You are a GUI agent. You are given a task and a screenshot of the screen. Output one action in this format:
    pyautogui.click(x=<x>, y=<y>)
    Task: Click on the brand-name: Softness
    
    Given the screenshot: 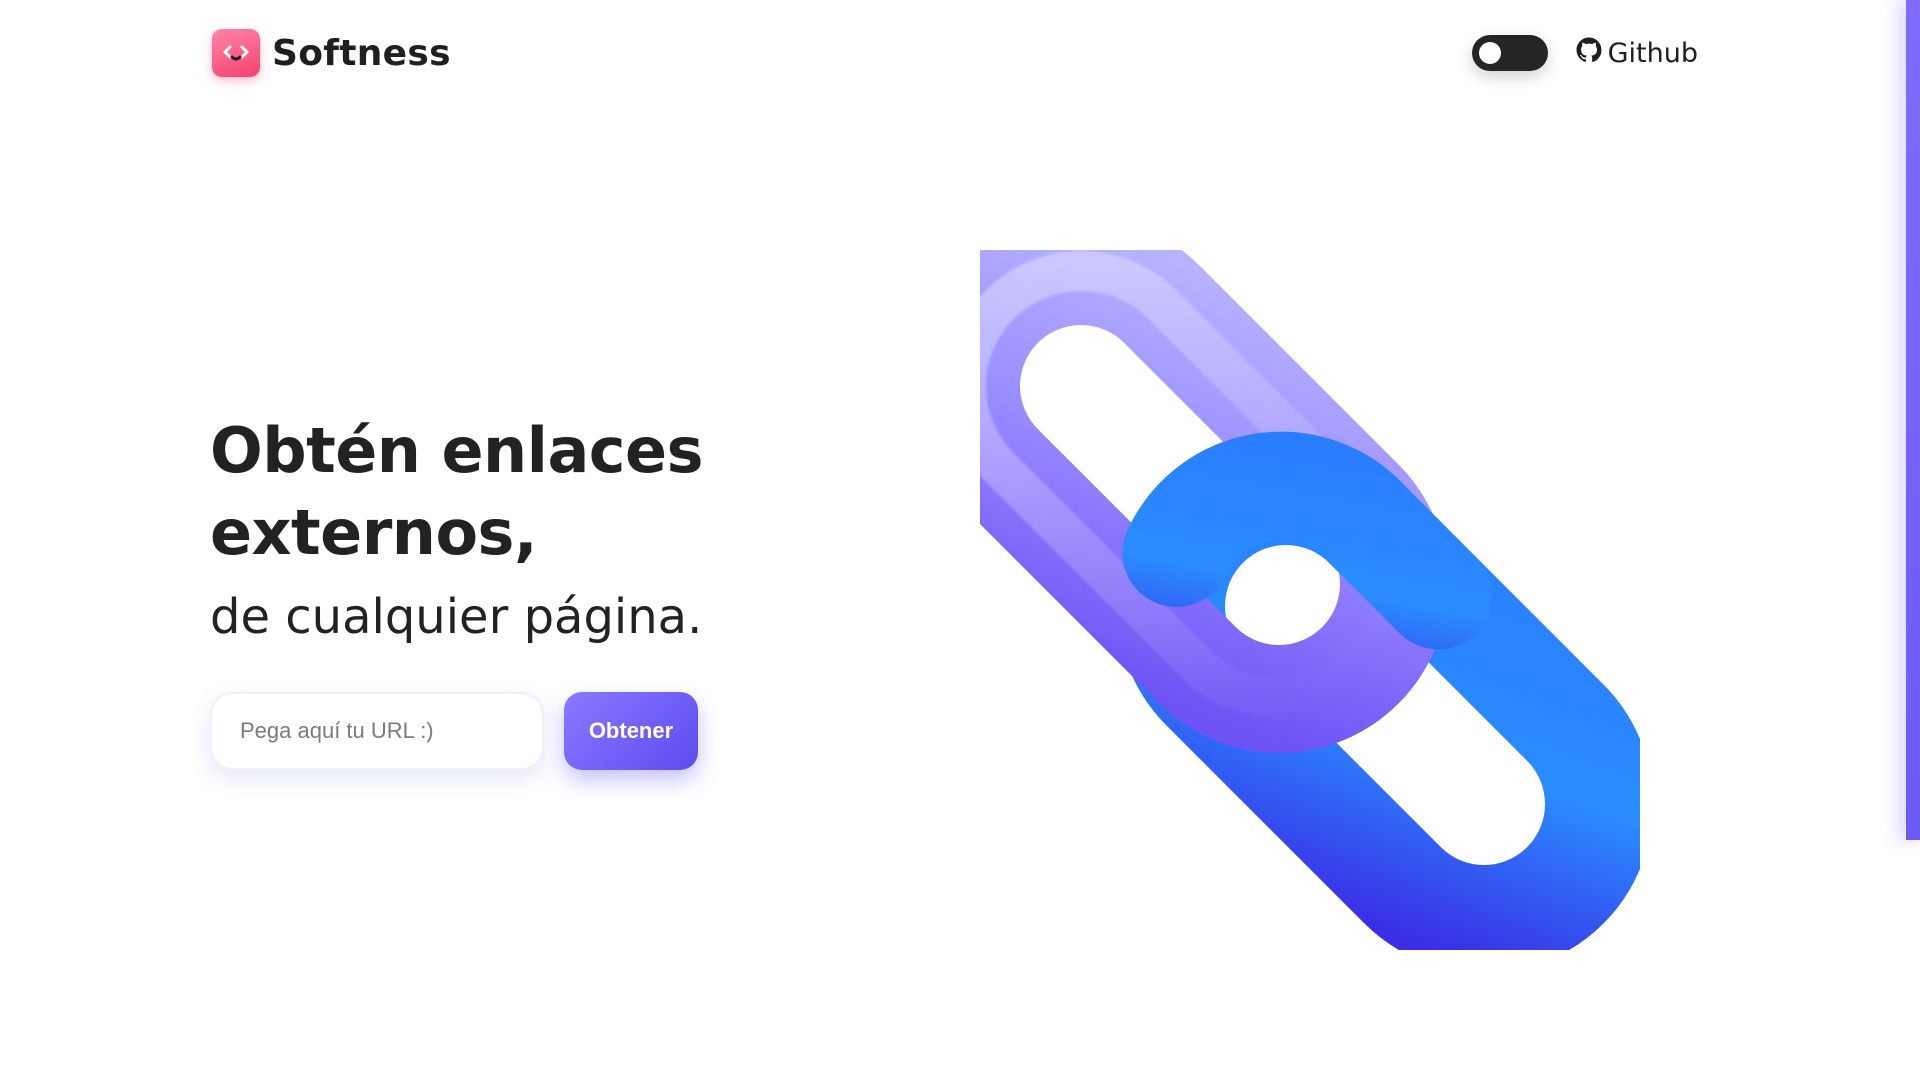 What is the action you would take?
    pyautogui.click(x=361, y=53)
    